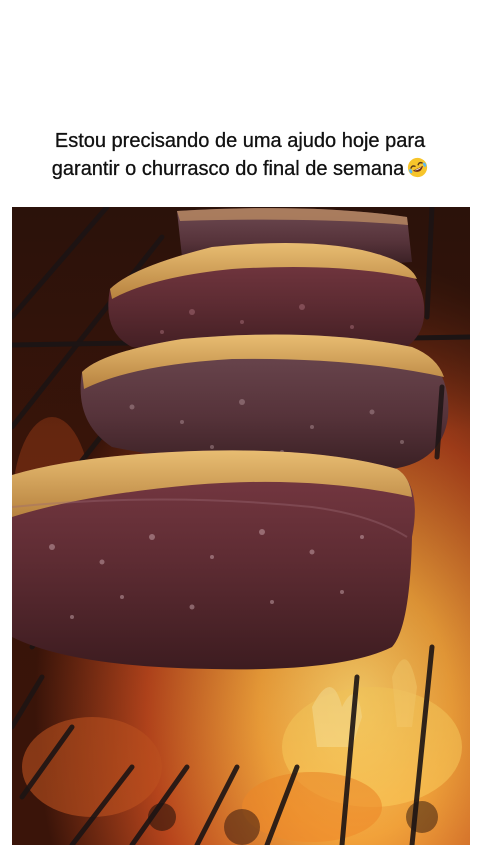 This screenshot has height=854, width=480. What do you see at coordinates (240, 141) in the screenshot?
I see `caption-line-1: Estou precisando de uma ajudo hoje para` at bounding box center [240, 141].